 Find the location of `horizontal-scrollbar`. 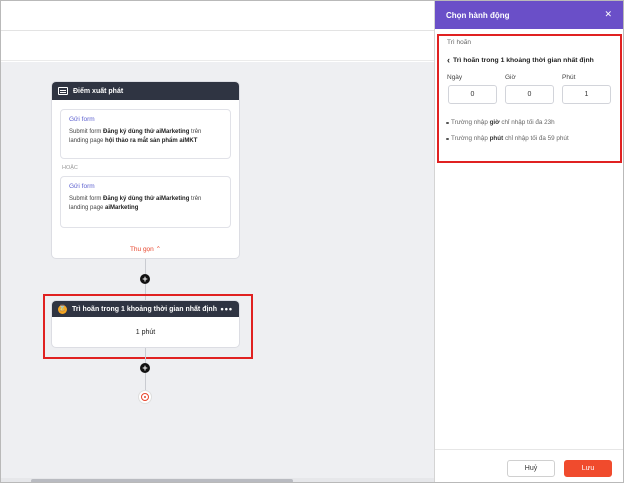

horizontal-scrollbar is located at coordinates (217, 480).